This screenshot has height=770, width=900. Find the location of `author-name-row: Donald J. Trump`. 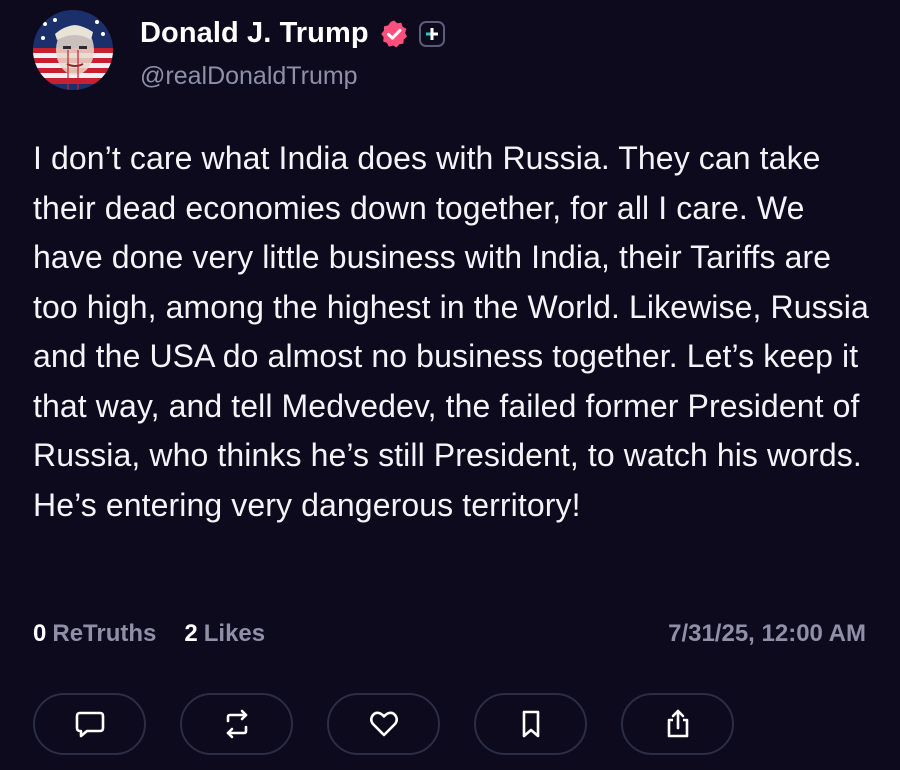

author-name-row: Donald J. Trump is located at coordinates (292, 33).